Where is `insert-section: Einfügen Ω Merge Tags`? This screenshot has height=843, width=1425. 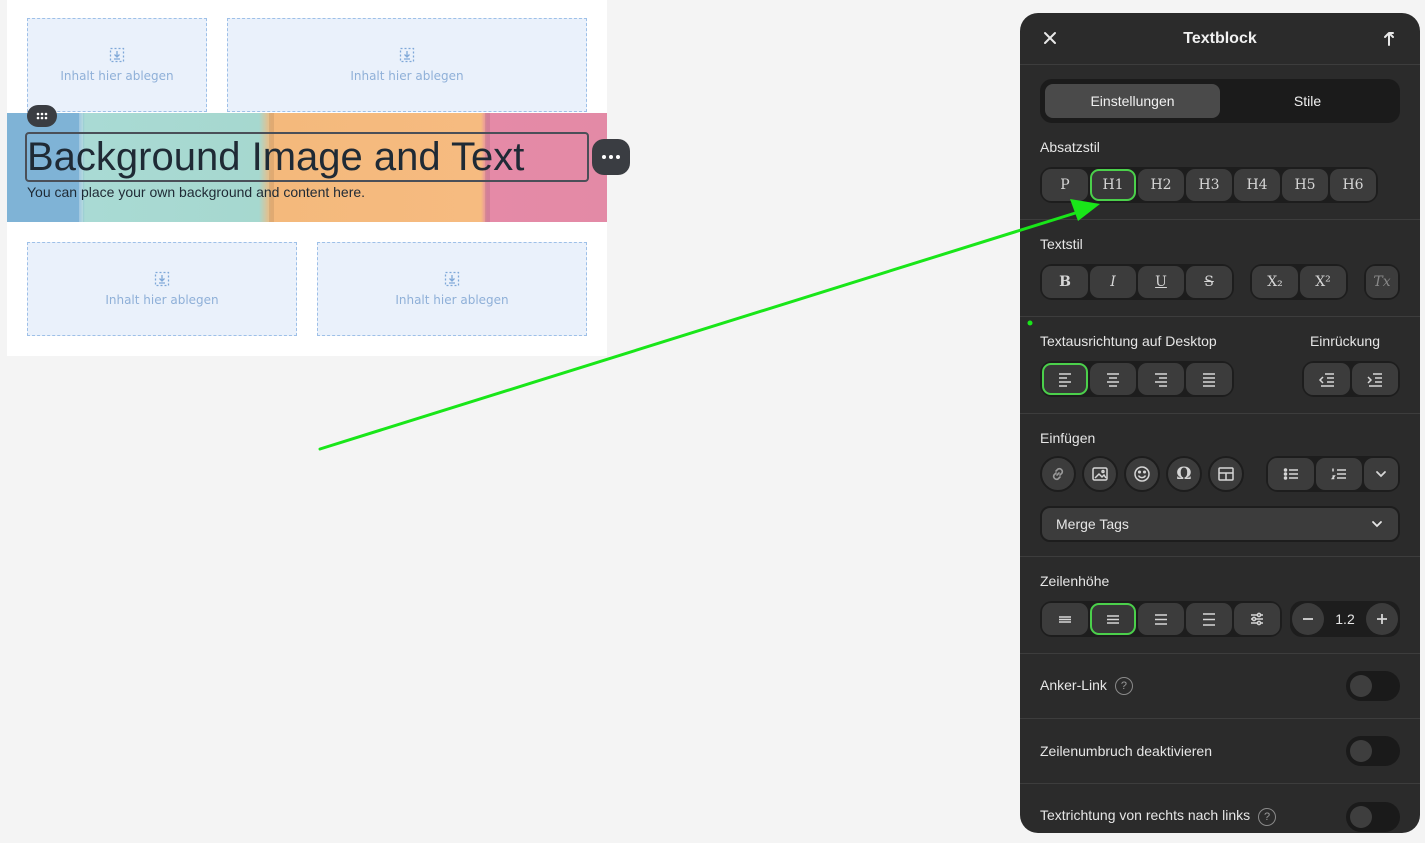 insert-section: Einfügen Ω Merge Tags is located at coordinates (1220, 485).